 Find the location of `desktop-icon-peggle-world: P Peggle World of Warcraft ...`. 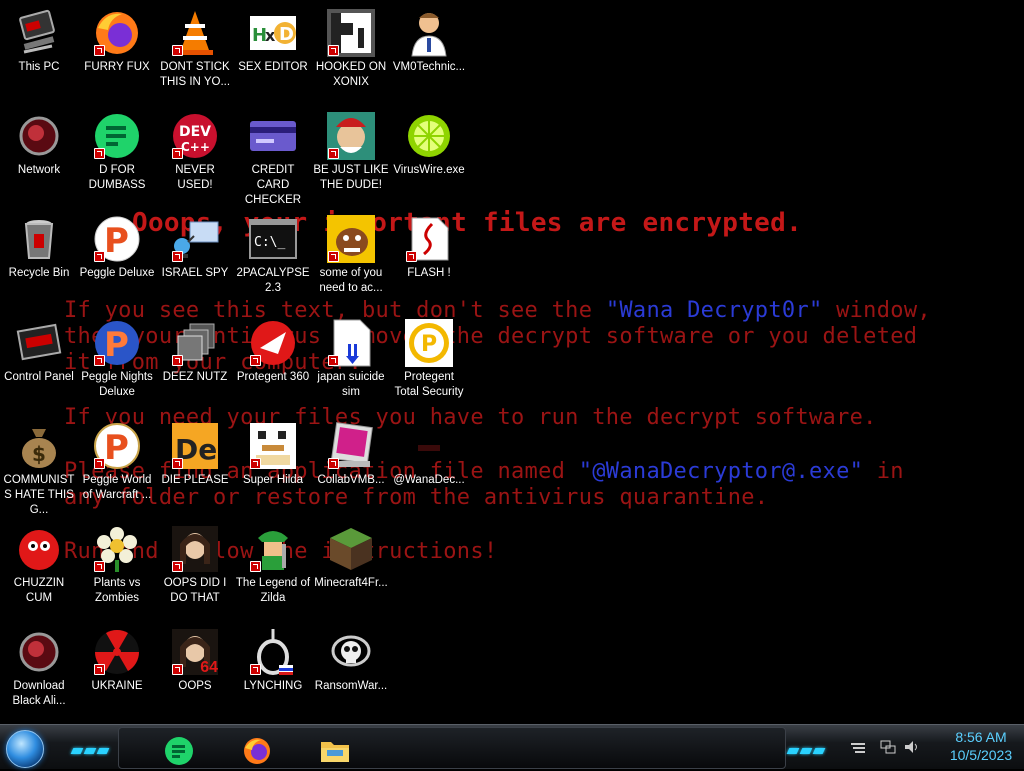

desktop-icon-peggle-world: P Peggle World of Warcraft ... is located at coordinates (117, 463).